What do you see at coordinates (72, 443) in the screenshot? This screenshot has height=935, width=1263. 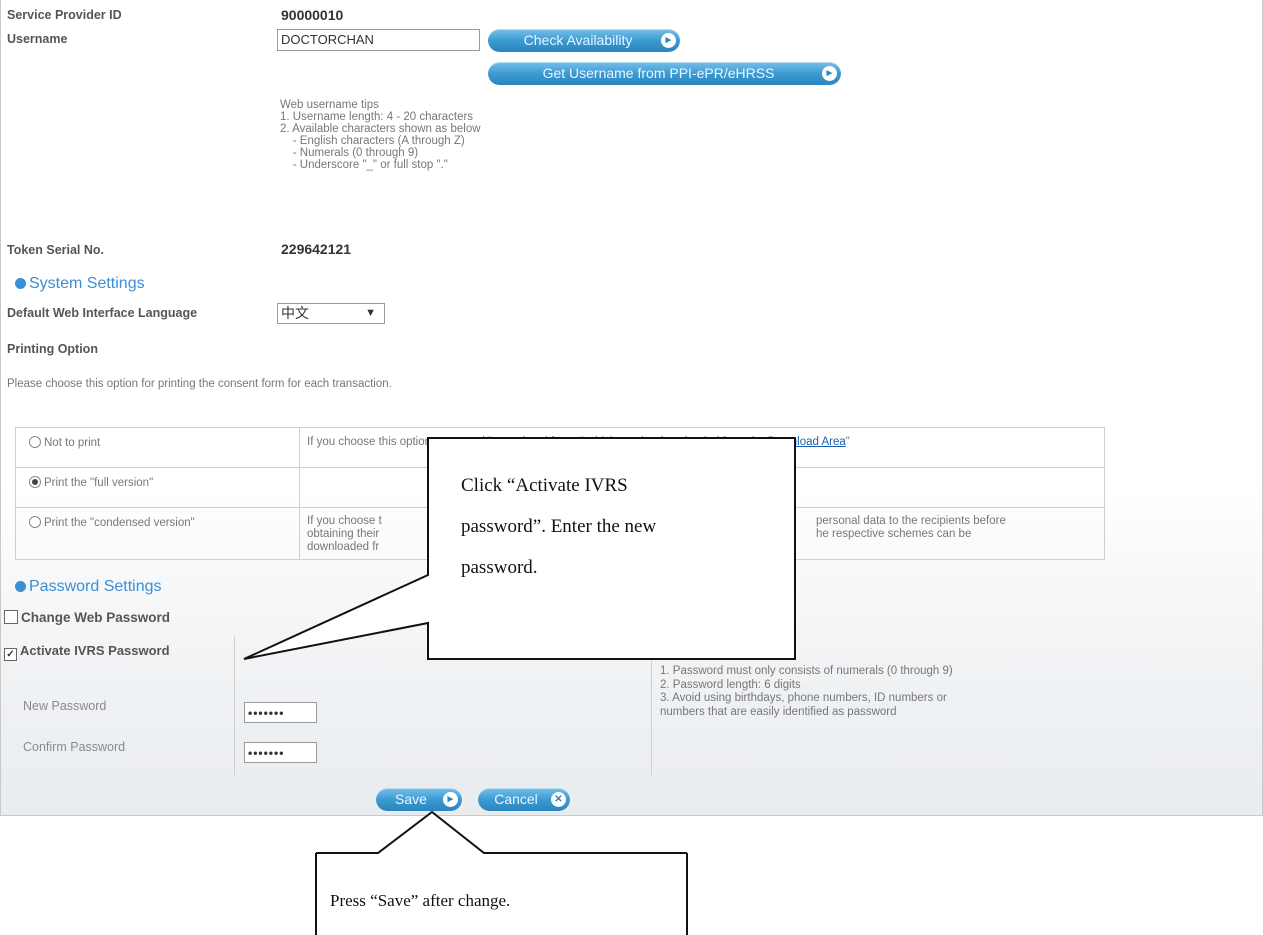 I see `option-label: Not to print` at bounding box center [72, 443].